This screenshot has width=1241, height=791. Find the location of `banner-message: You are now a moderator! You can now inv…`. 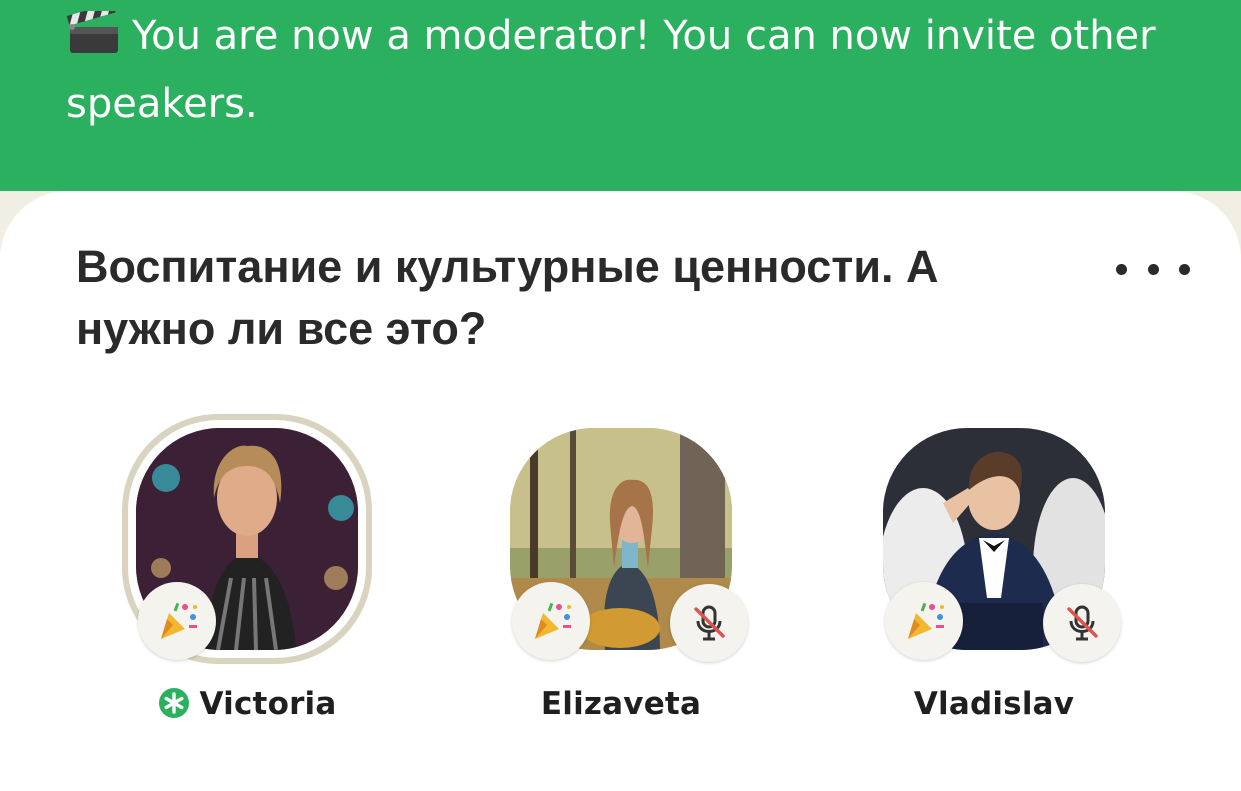

banner-message: You are now a moderator! You can now inv… is located at coordinates (611, 70).